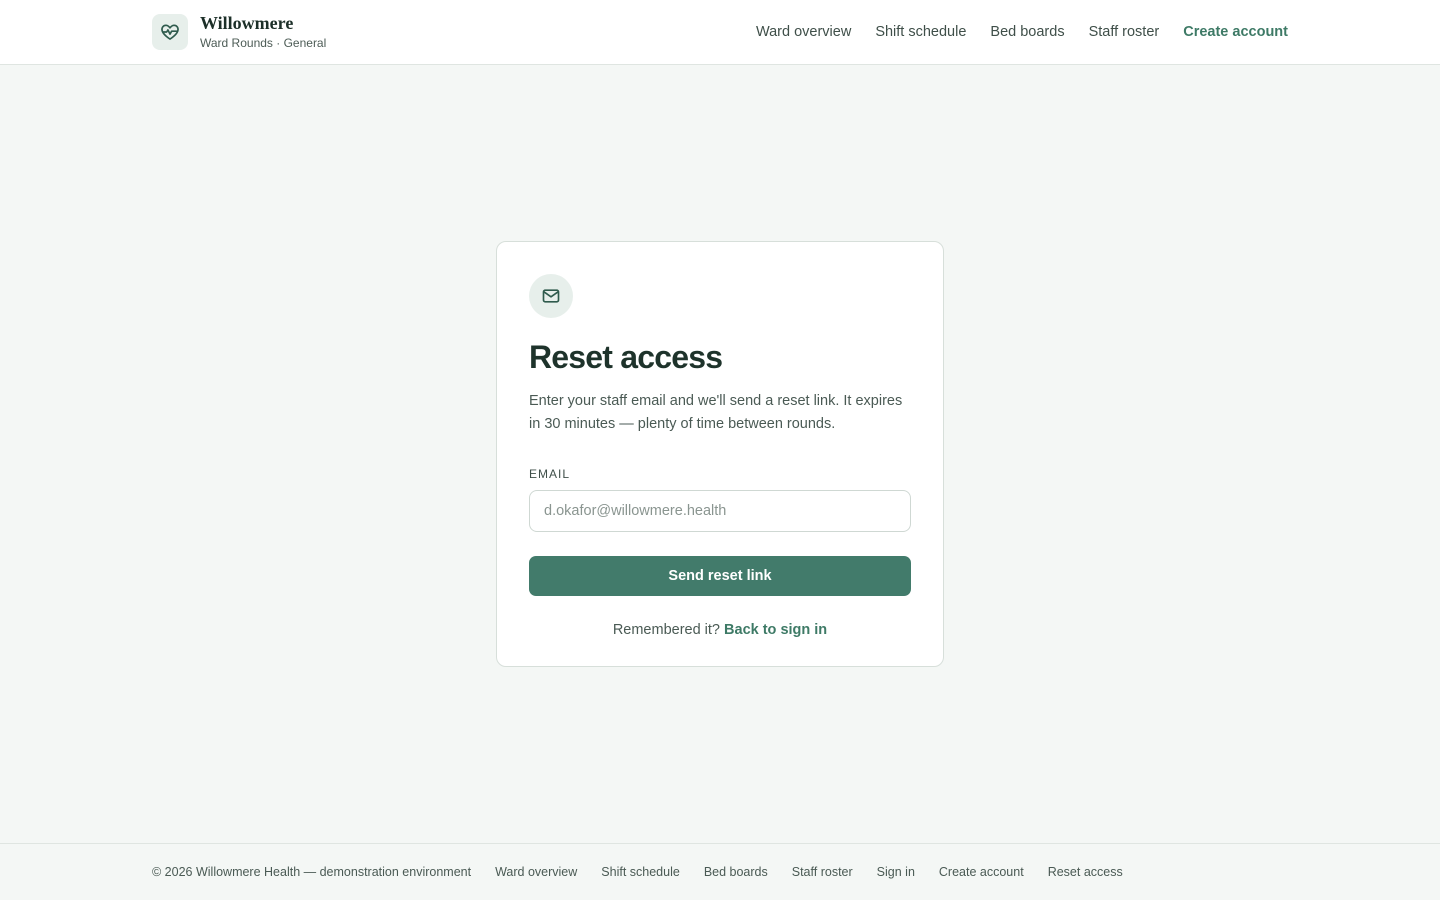 The image size is (1440, 900). I want to click on email-label: EMAIL, so click(550, 474).